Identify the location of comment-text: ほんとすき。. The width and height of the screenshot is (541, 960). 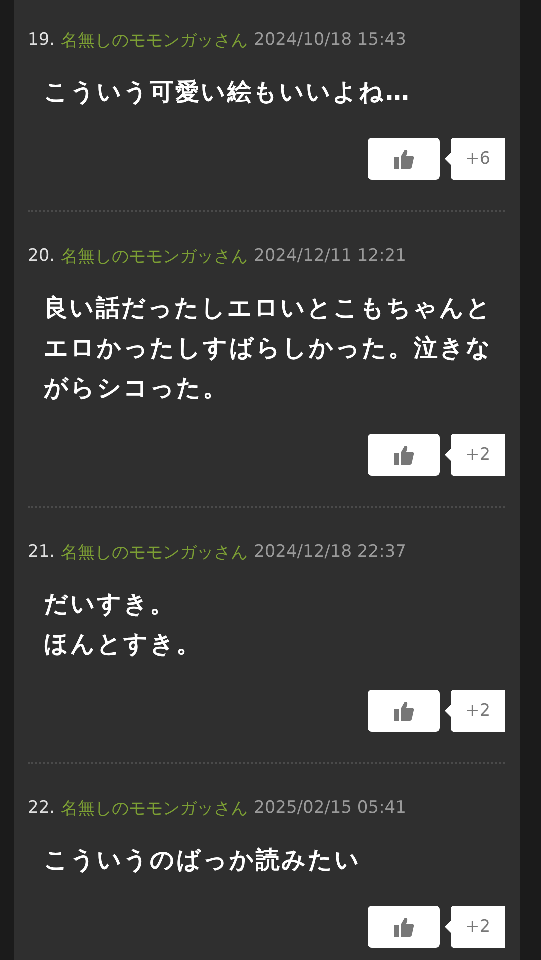
(123, 644).